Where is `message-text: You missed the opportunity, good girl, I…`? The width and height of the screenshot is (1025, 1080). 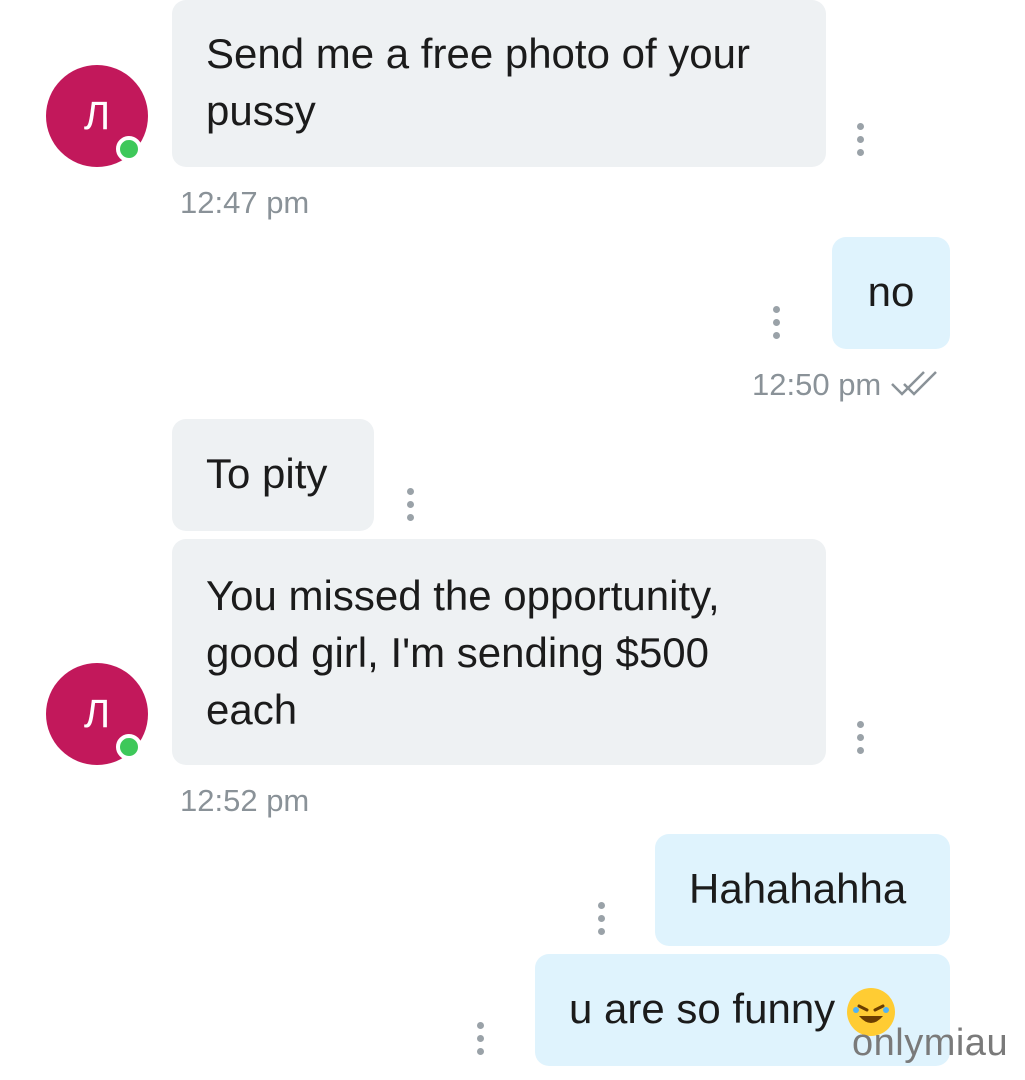 message-text: You missed the opportunity, good girl, I… is located at coordinates (463, 652).